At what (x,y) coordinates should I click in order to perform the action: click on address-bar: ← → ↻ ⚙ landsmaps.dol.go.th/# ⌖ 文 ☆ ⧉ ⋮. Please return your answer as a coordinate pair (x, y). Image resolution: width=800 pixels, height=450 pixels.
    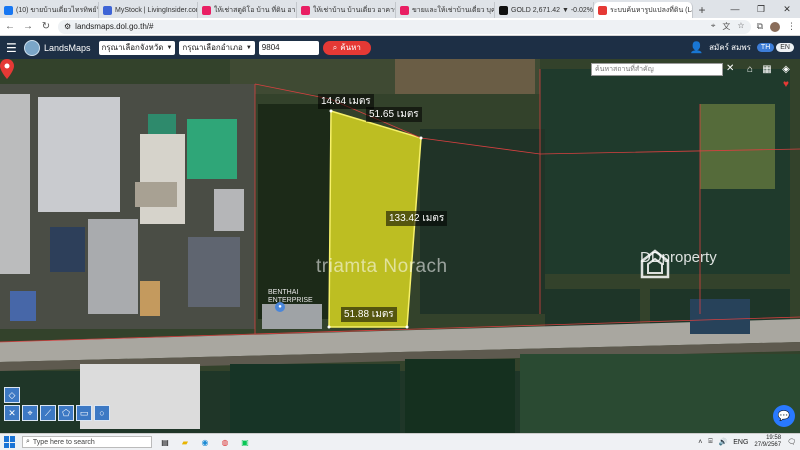
    Looking at the image, I should click on (400, 27).